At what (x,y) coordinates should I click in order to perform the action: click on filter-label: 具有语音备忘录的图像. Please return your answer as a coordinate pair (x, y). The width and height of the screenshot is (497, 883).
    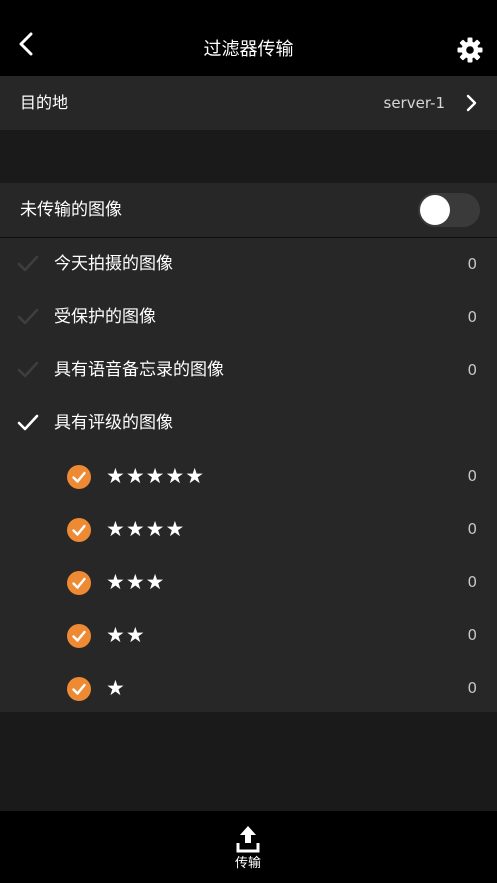
    Looking at the image, I should click on (139, 370).